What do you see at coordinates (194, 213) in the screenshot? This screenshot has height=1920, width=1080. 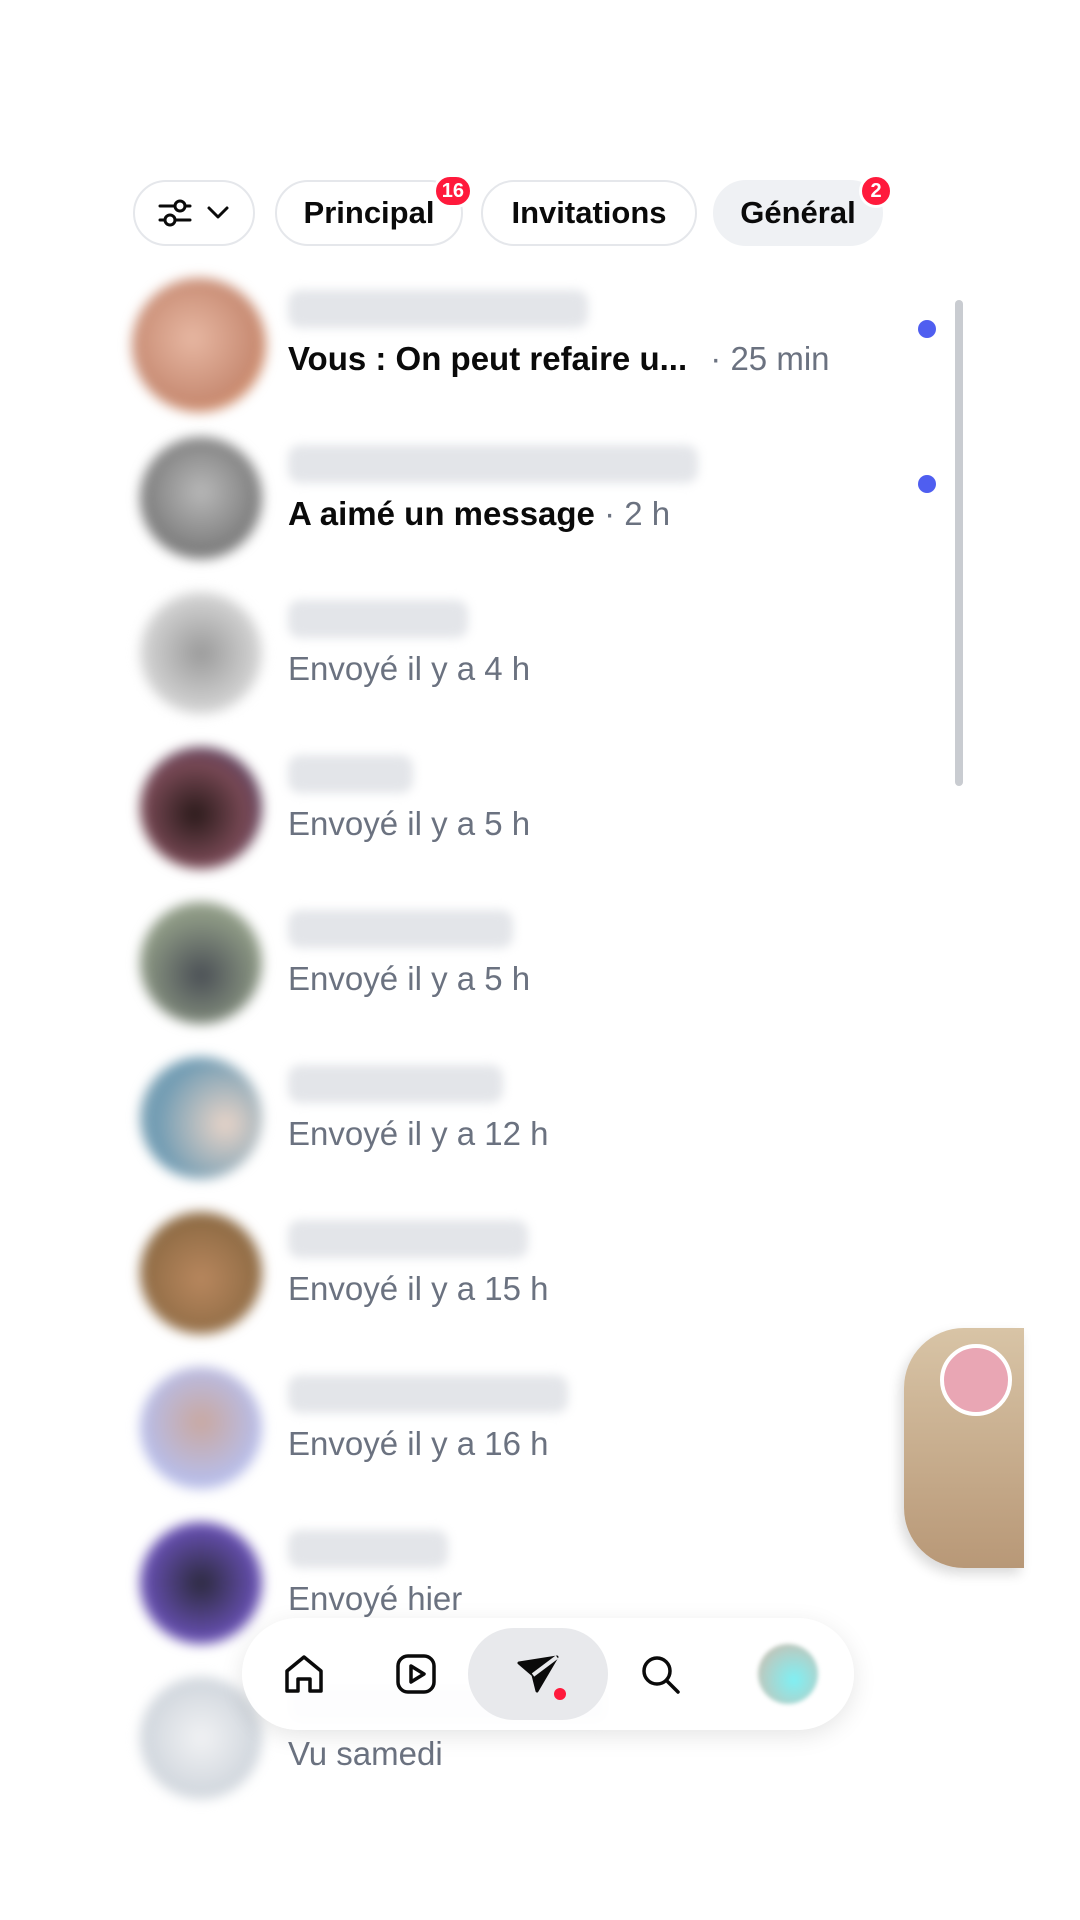 I see `filter-button` at bounding box center [194, 213].